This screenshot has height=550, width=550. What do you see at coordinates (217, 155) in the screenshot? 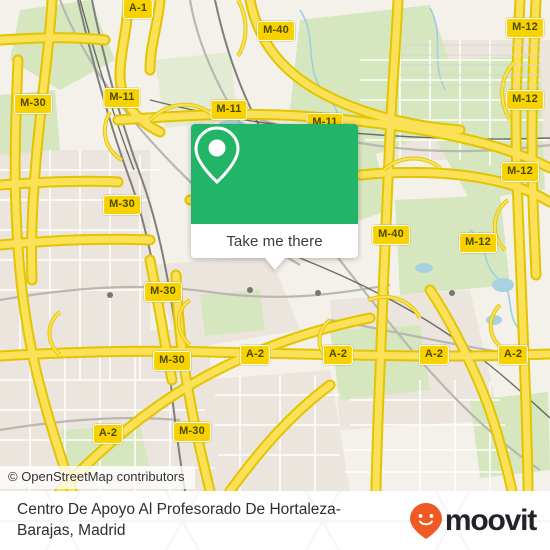
I see `location-pin-icon` at bounding box center [217, 155].